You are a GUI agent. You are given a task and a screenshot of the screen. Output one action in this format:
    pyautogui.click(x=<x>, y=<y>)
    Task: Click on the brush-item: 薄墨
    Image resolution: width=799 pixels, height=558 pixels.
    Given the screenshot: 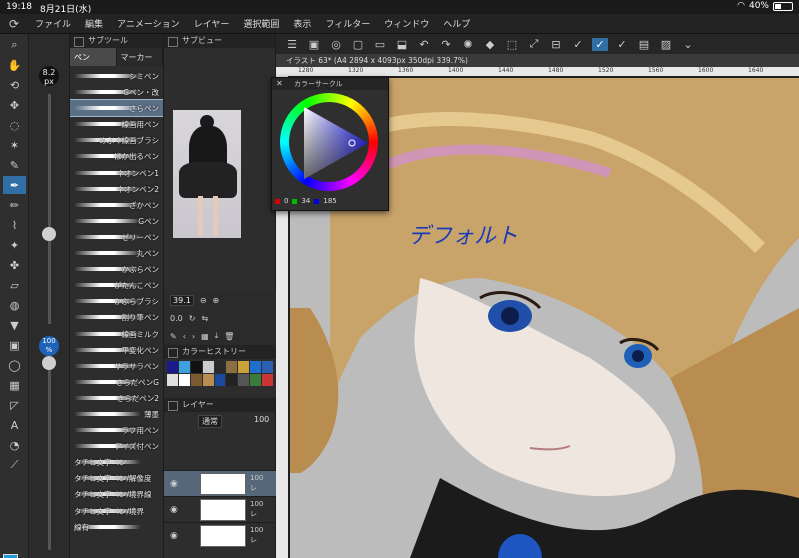 What is the action you would take?
    pyautogui.click(x=116, y=414)
    